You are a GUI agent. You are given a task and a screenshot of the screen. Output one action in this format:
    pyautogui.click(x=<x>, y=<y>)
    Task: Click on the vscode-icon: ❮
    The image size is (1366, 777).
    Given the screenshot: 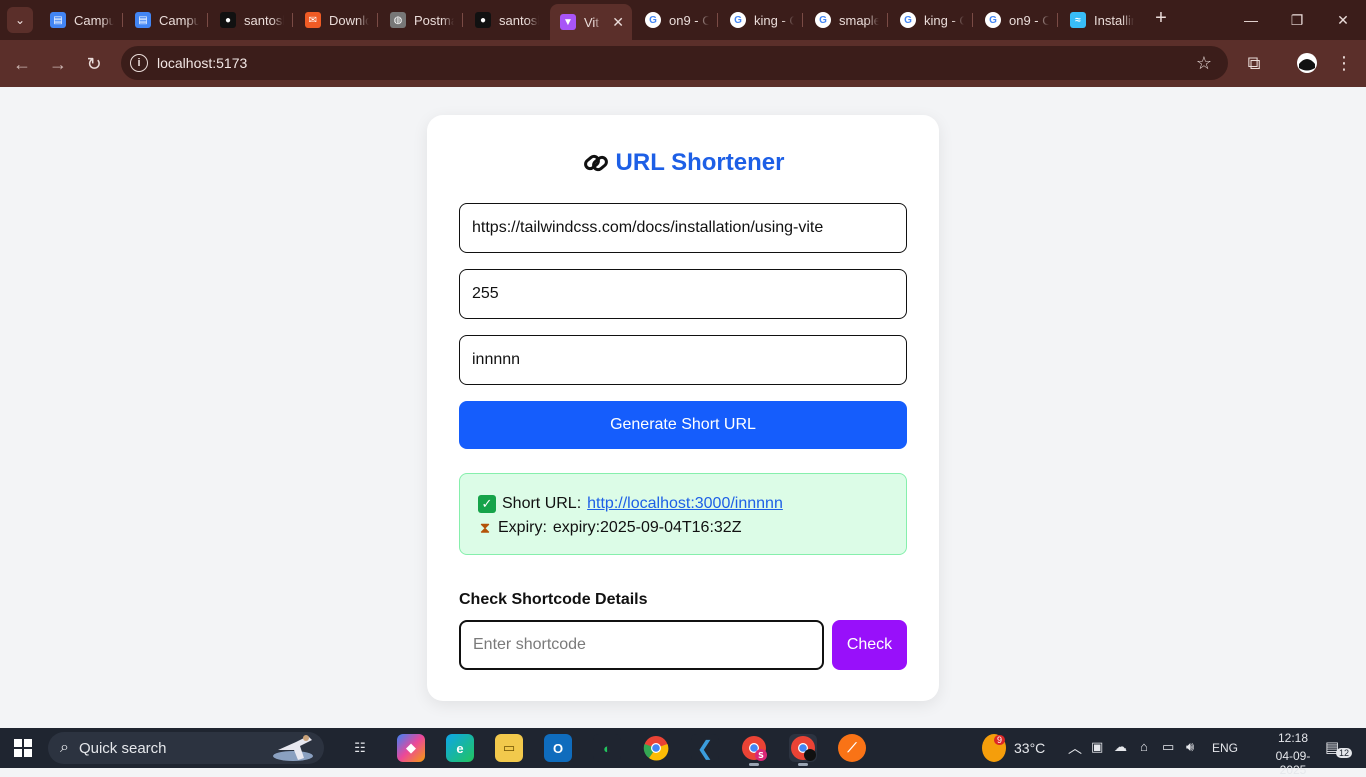 What is the action you would take?
    pyautogui.click(x=705, y=748)
    